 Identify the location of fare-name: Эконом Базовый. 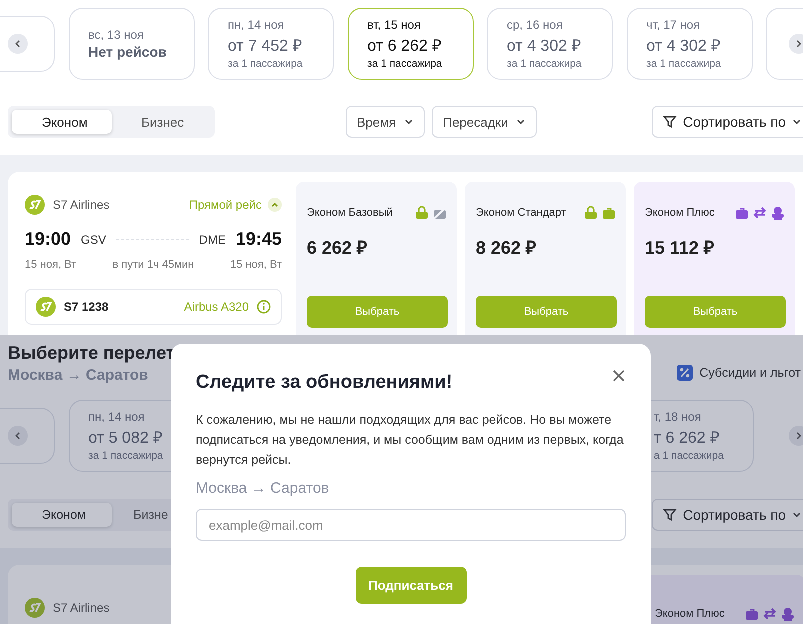
(350, 213).